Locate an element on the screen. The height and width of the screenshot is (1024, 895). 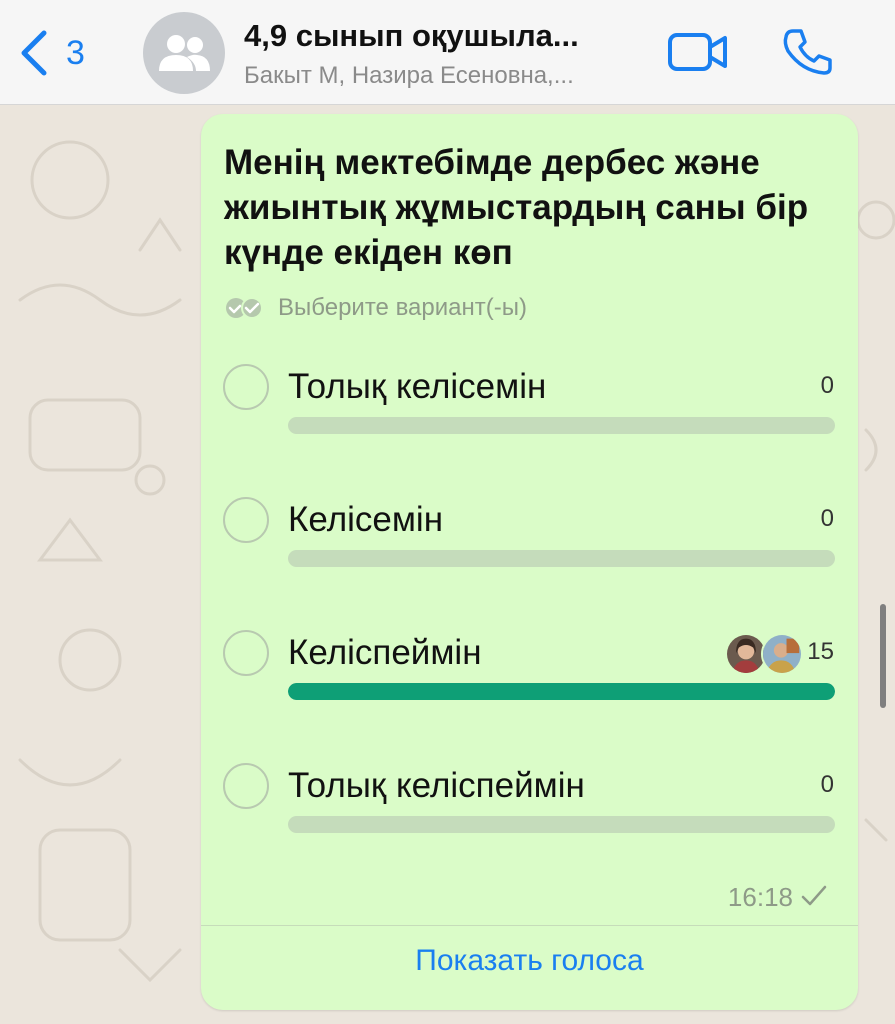
group-avatar-icon is located at coordinates (184, 53).